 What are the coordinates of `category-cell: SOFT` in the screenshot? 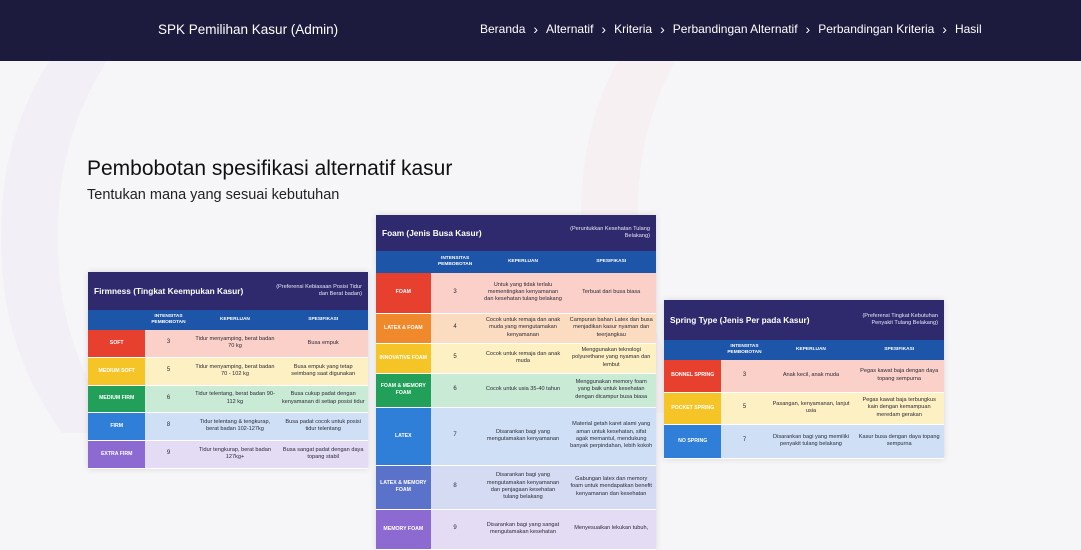 It's located at (117, 344).